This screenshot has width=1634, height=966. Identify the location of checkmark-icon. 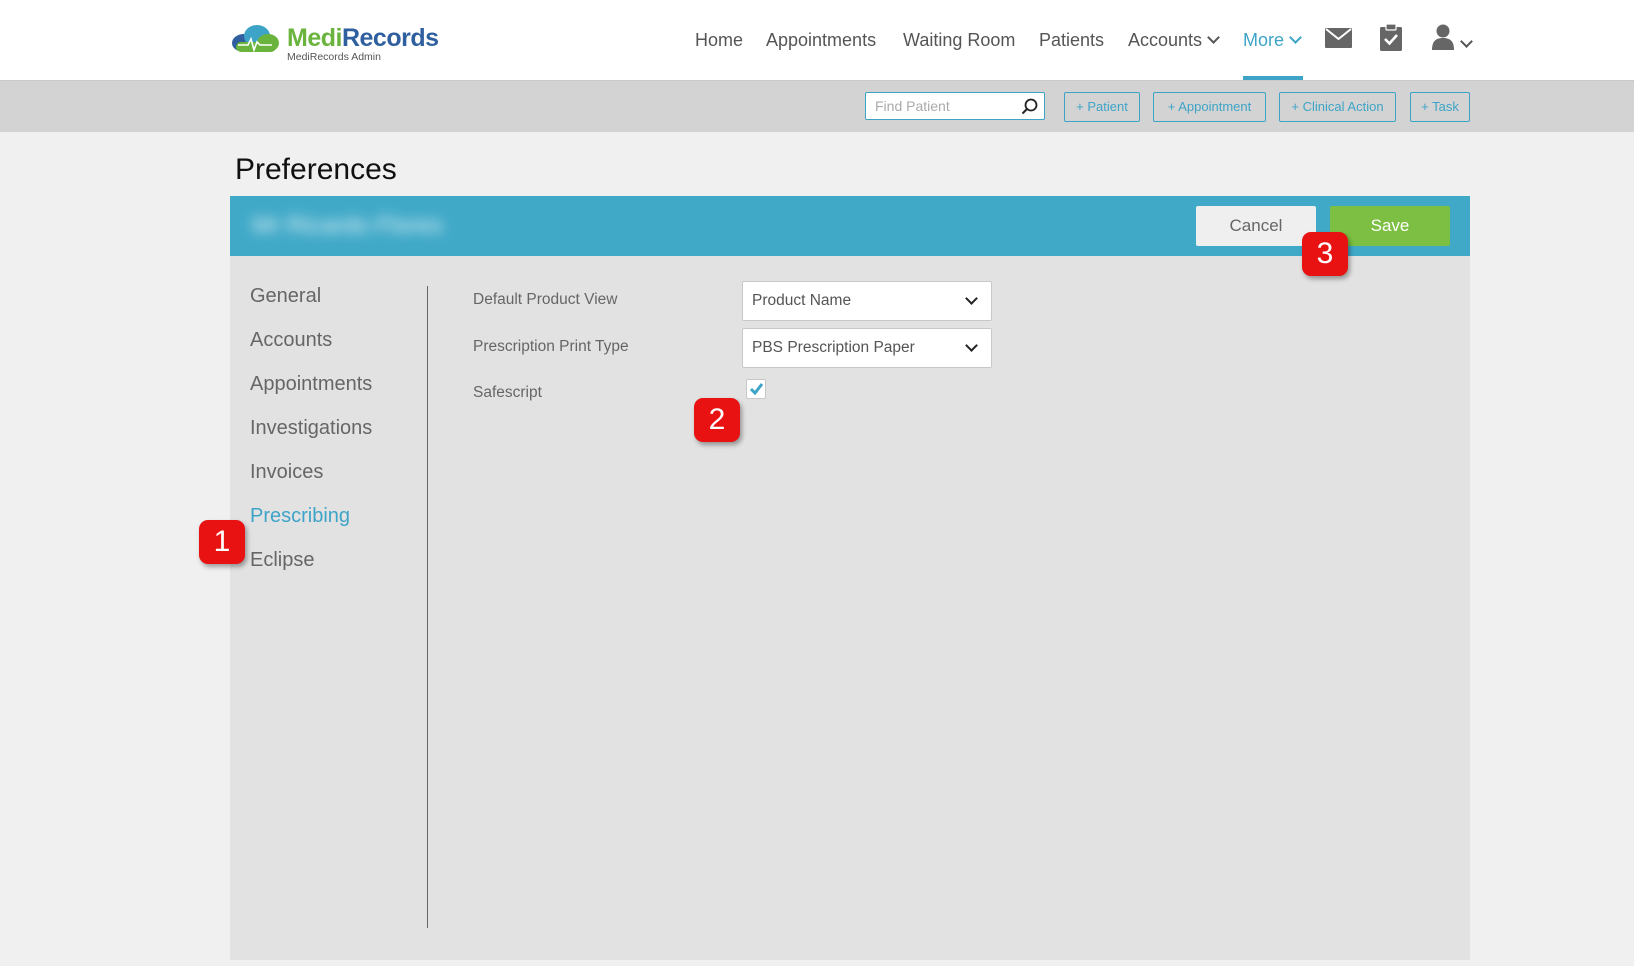
(756, 389).